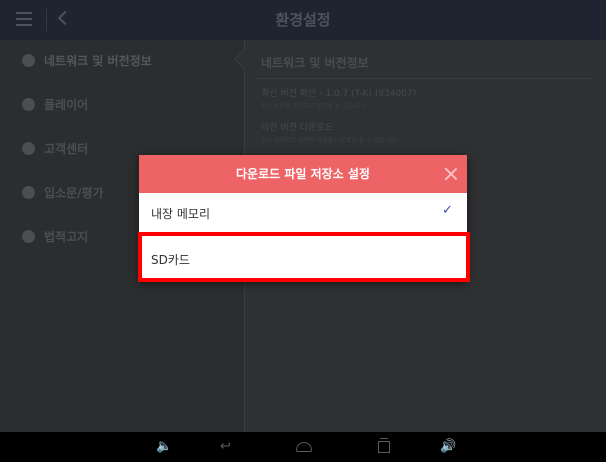 Image resolution: width=606 pixels, height=462 pixels. What do you see at coordinates (304, 257) in the screenshot?
I see `sd-card-highlight-box` at bounding box center [304, 257].